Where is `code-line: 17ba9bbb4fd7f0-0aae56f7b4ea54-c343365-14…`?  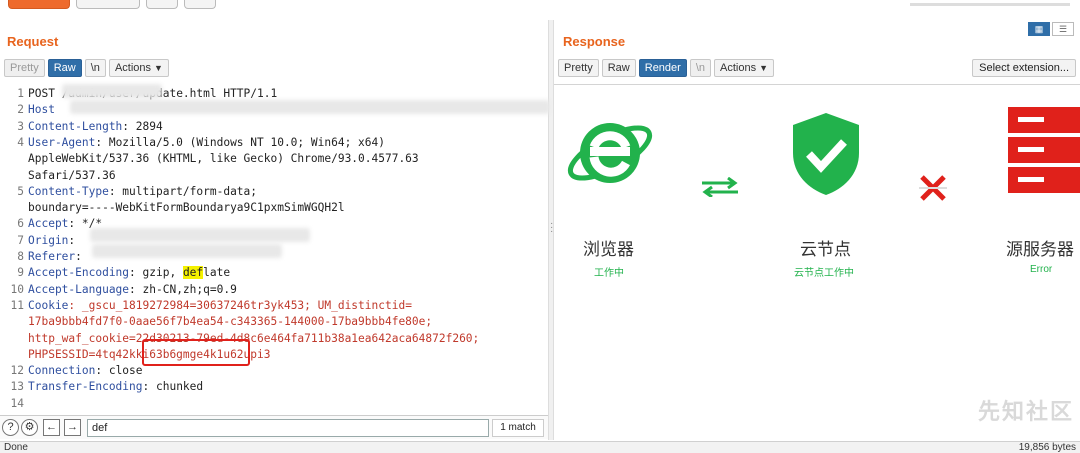 code-line: 17ba9bbb4fd7f0-0aae56f7b4ea54-c343365-14… is located at coordinates (230, 322).